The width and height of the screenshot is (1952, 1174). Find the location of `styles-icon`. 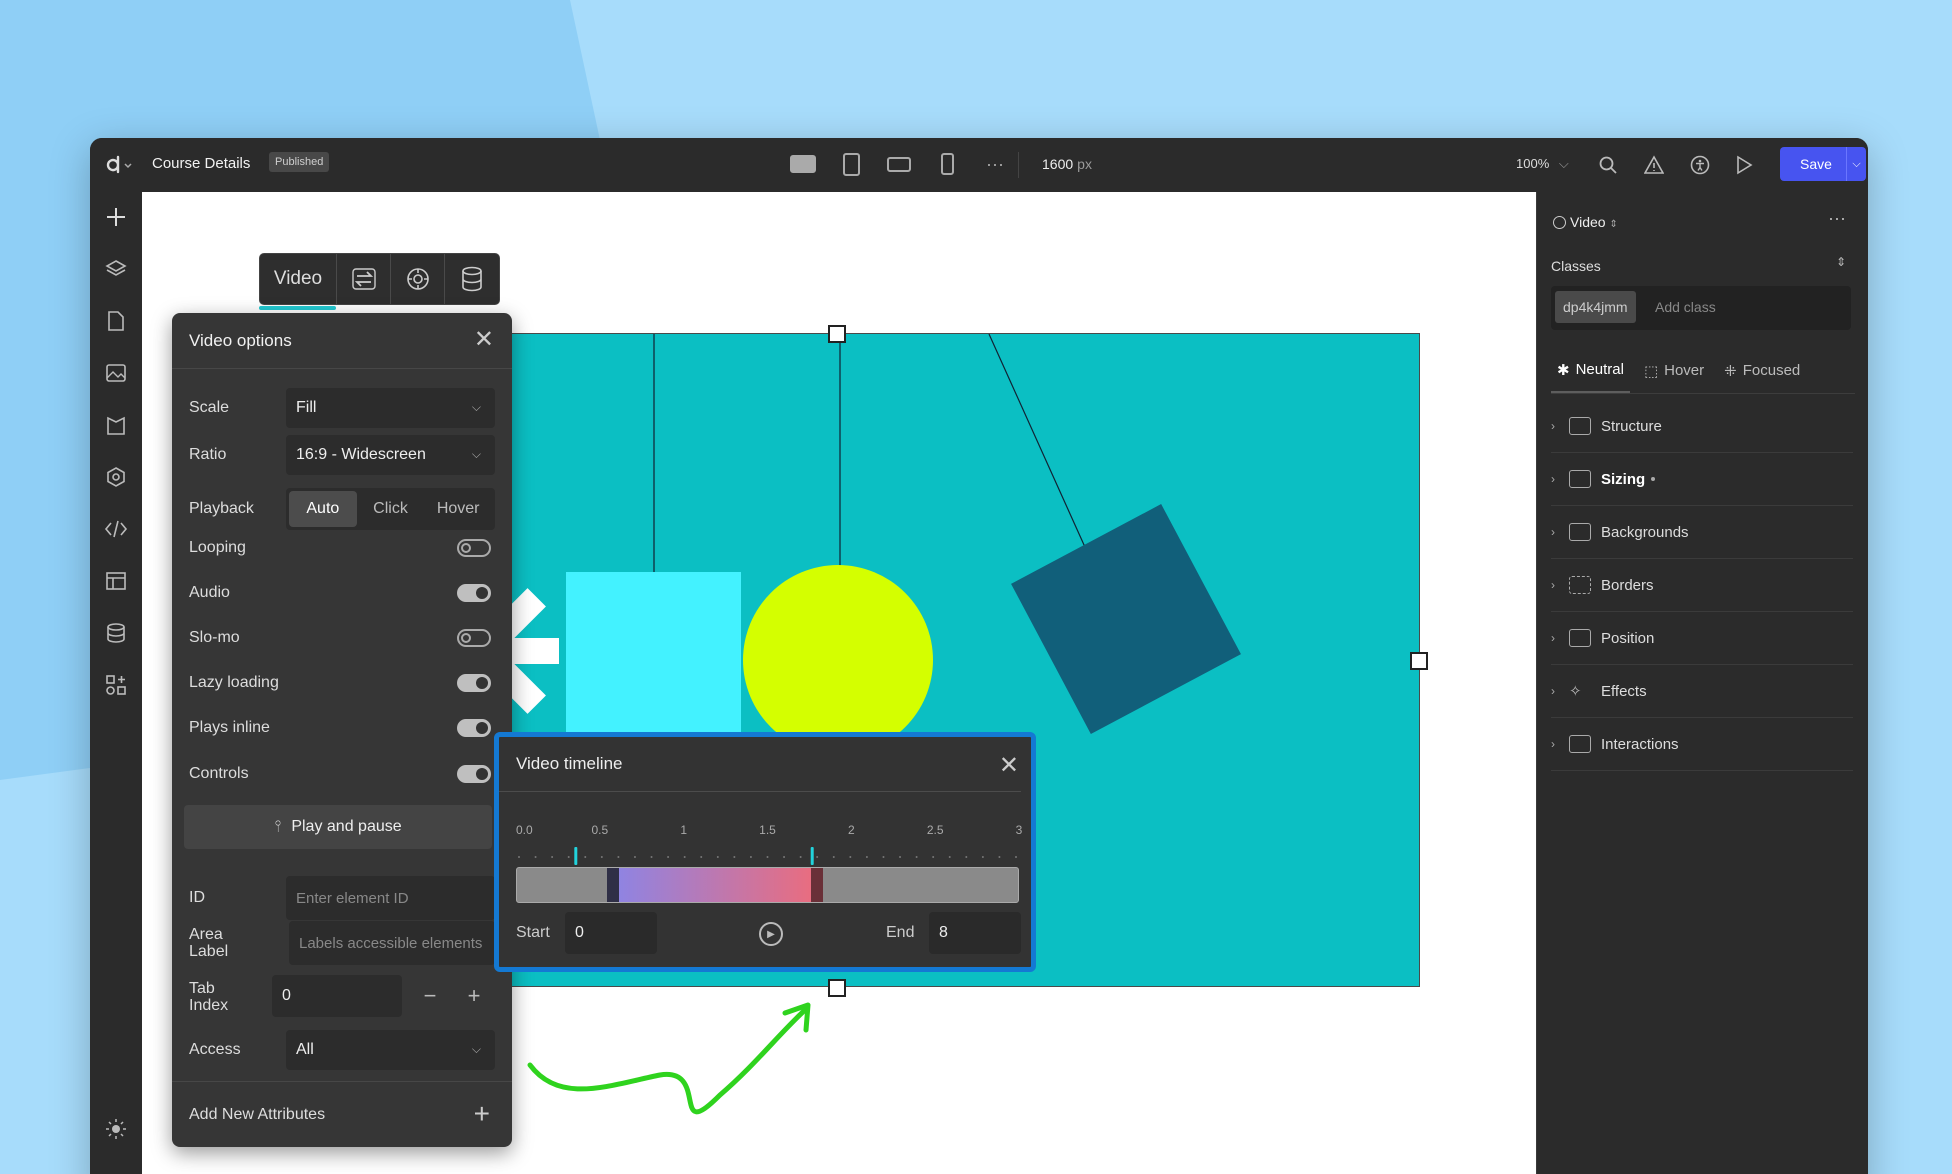

styles-icon is located at coordinates (116, 425).